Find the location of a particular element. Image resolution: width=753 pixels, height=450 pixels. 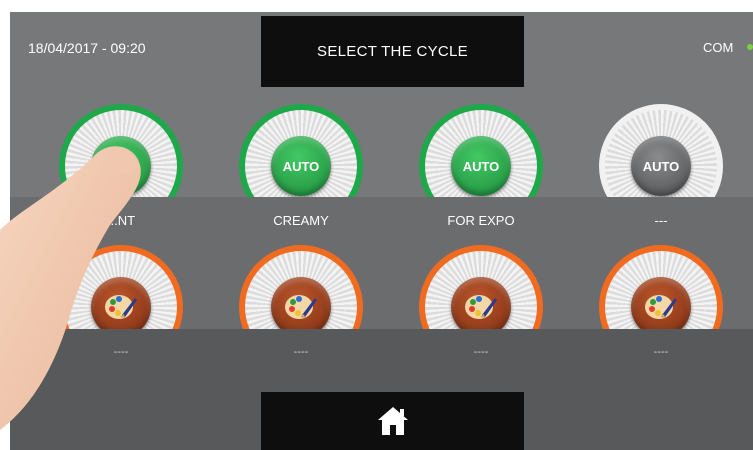

home-button is located at coordinates (392, 421).